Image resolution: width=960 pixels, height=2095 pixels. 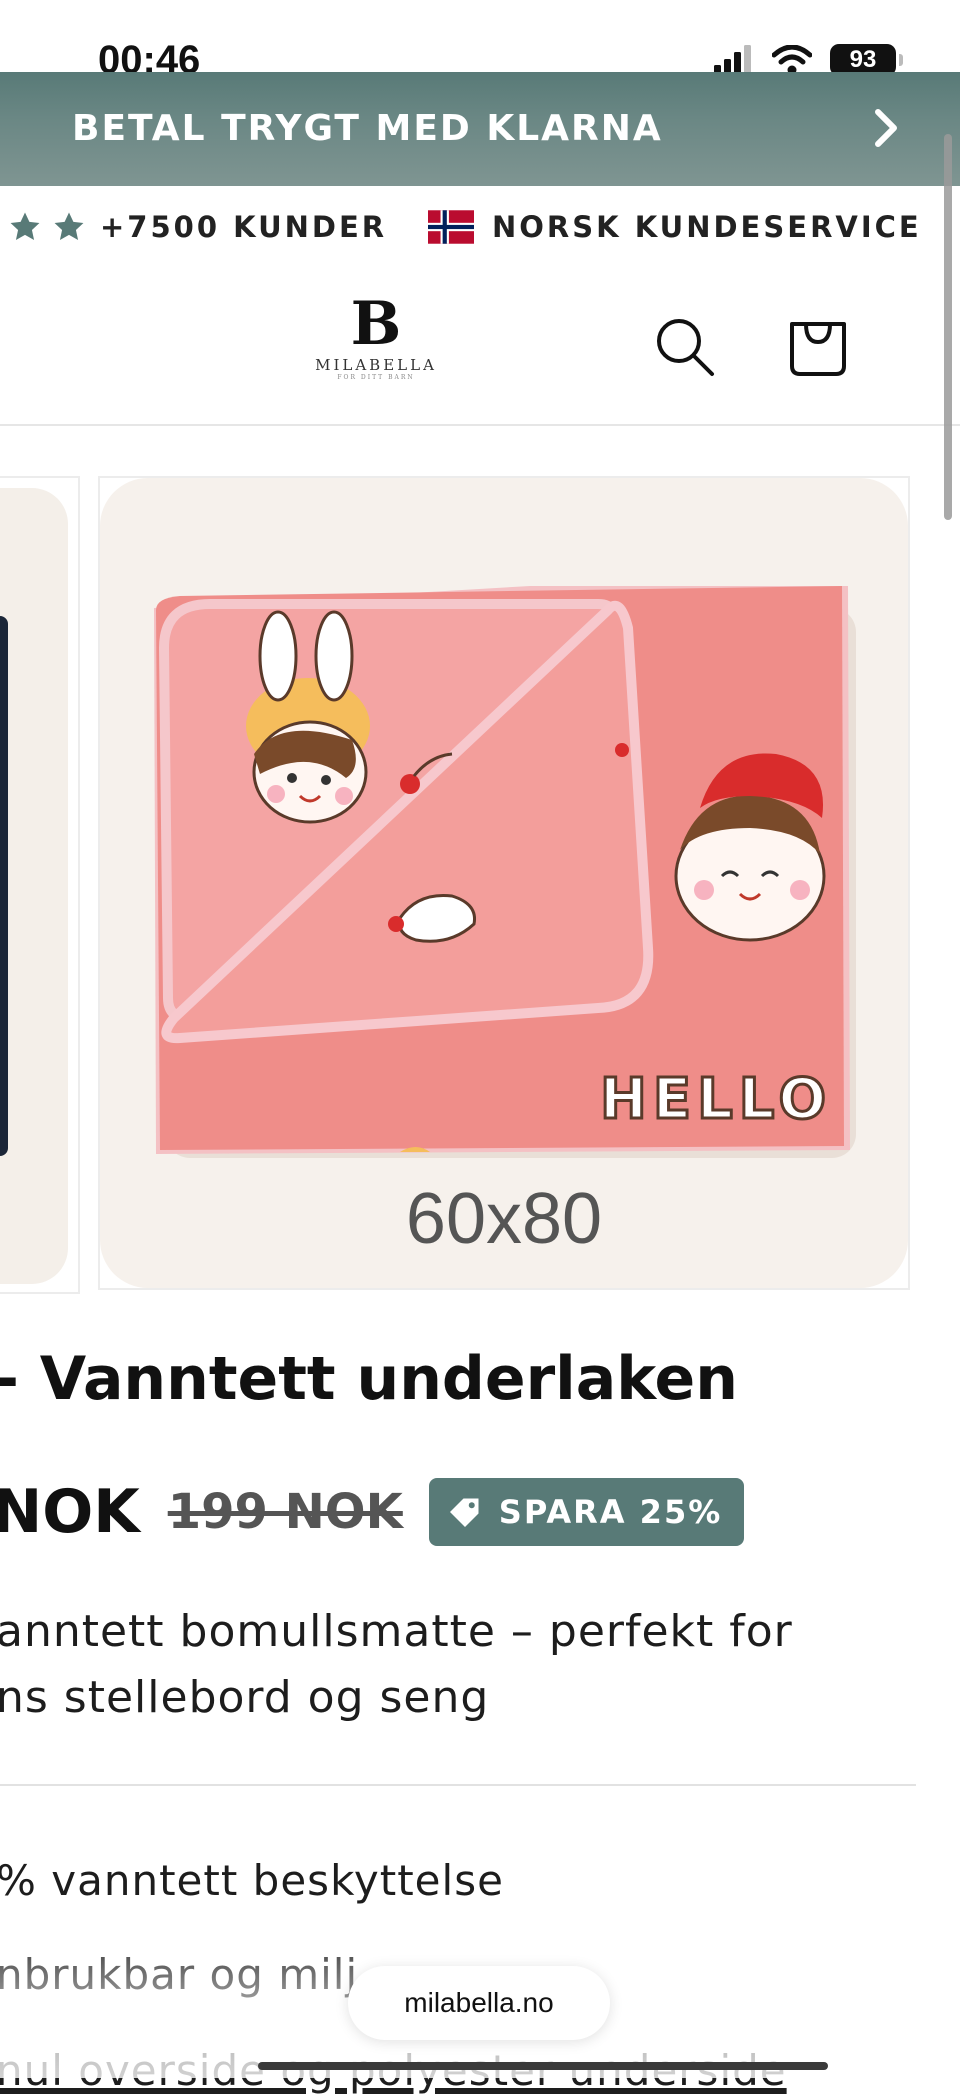 I want to click on promo-banner: BETAL TRYGT MED KLARNA, so click(x=480, y=129).